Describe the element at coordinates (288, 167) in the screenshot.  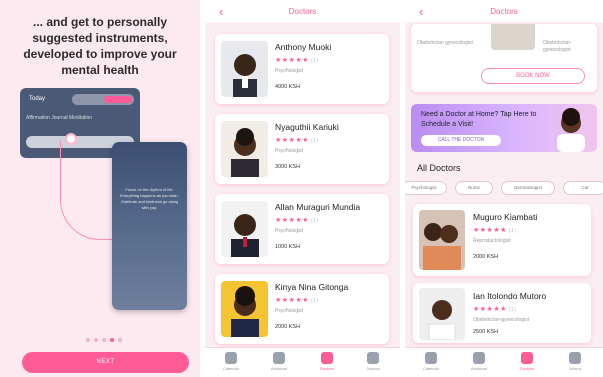
I see `doctor-price: 3000 KSH` at that location.